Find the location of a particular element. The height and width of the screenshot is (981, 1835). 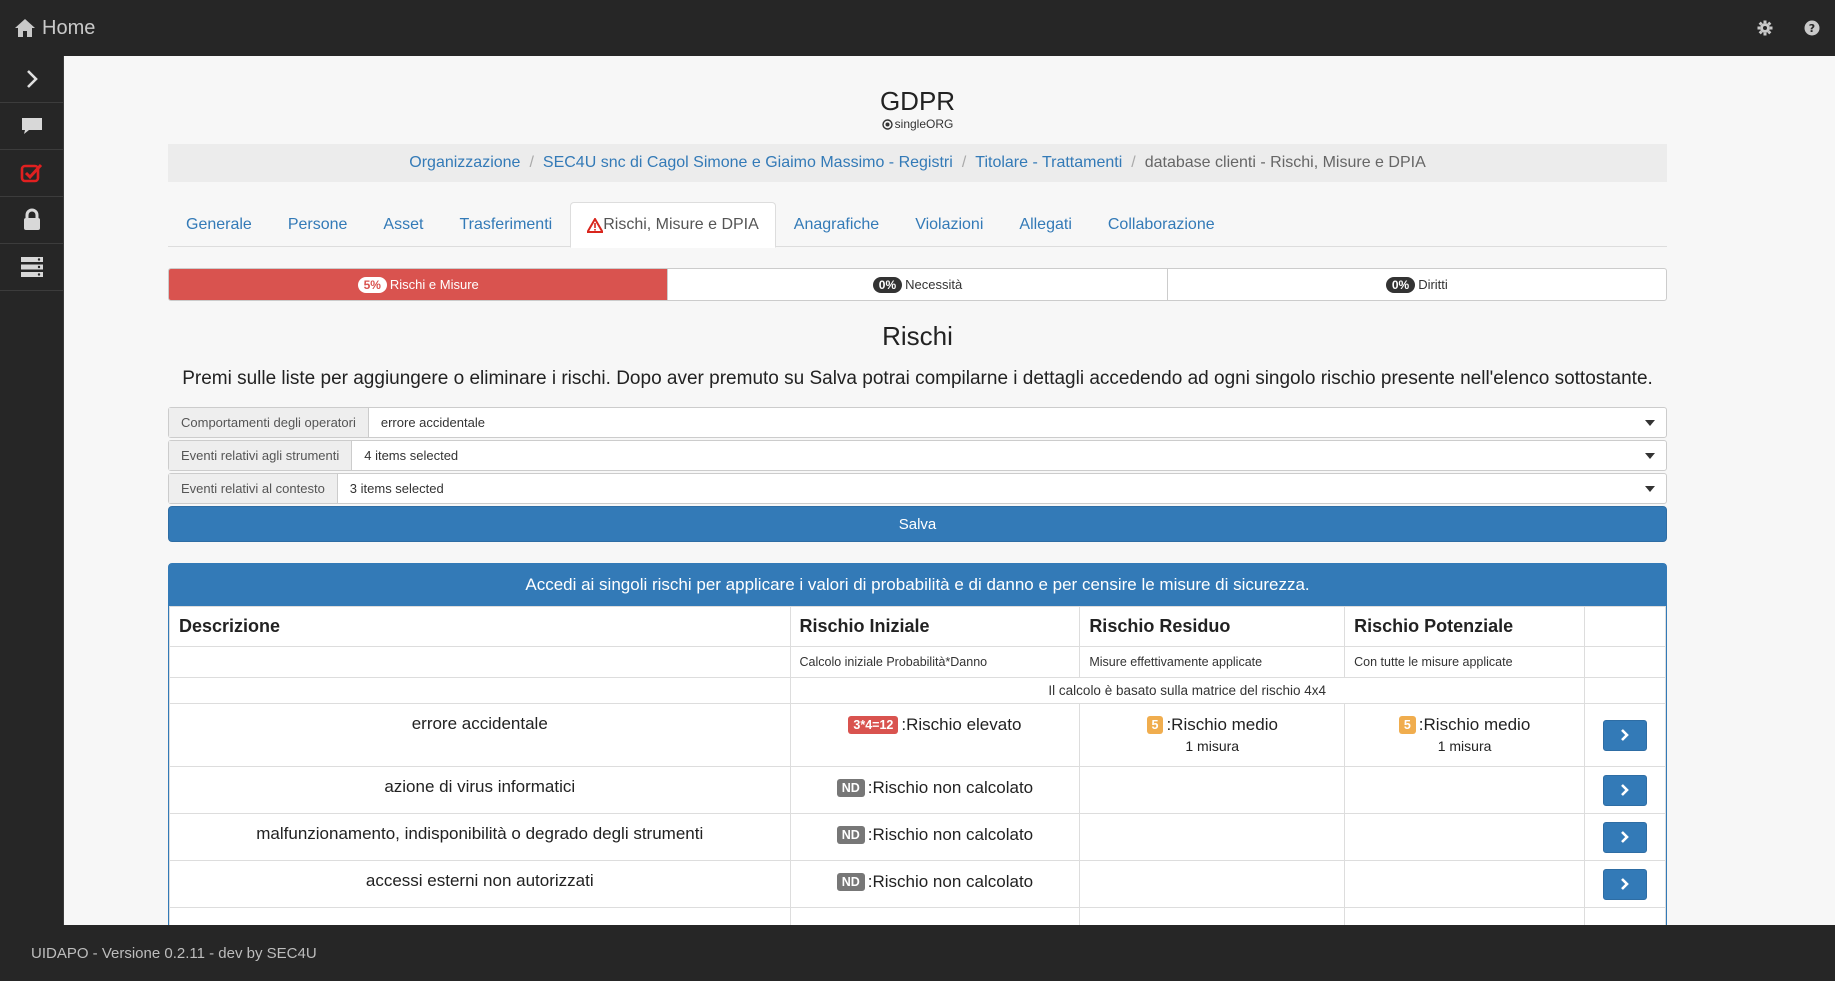

field-value: 4 items selected is located at coordinates (993, 455).